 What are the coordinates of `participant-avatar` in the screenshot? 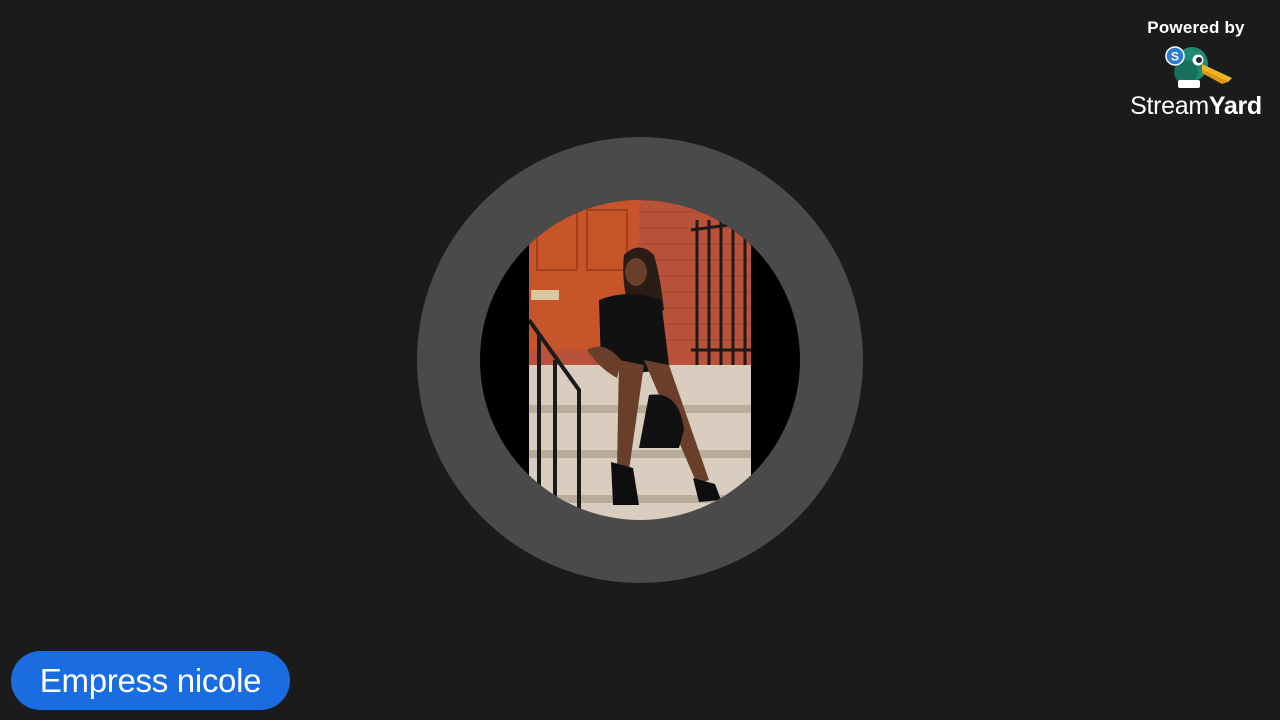 It's located at (640, 360).